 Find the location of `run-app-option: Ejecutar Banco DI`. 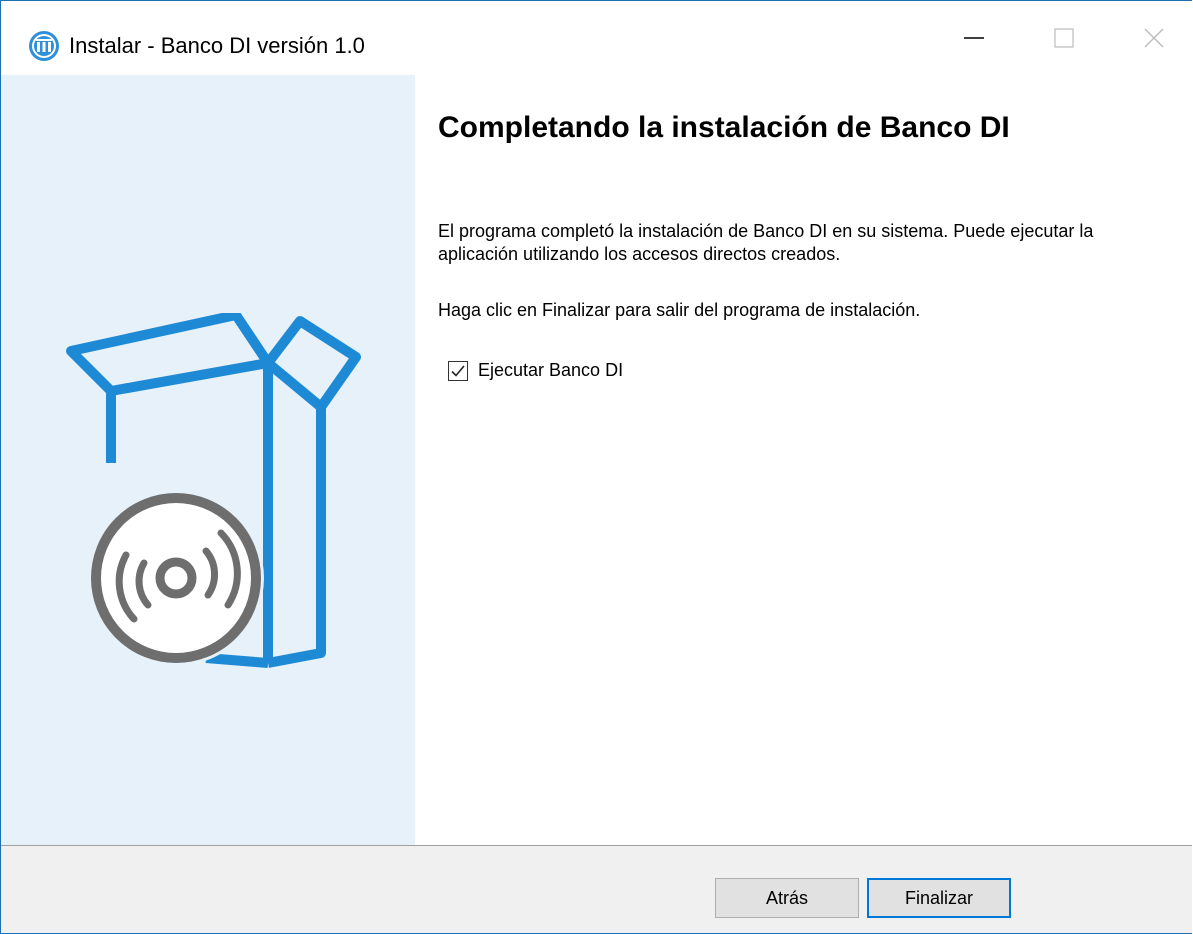

run-app-option: Ejecutar Banco DI is located at coordinates (535, 370).